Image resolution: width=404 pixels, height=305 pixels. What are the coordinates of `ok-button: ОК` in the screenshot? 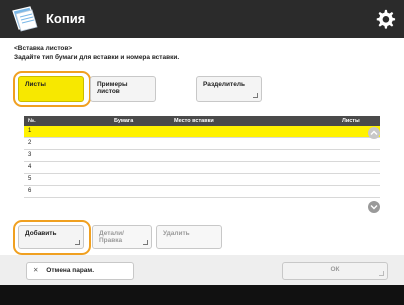 It's located at (335, 271).